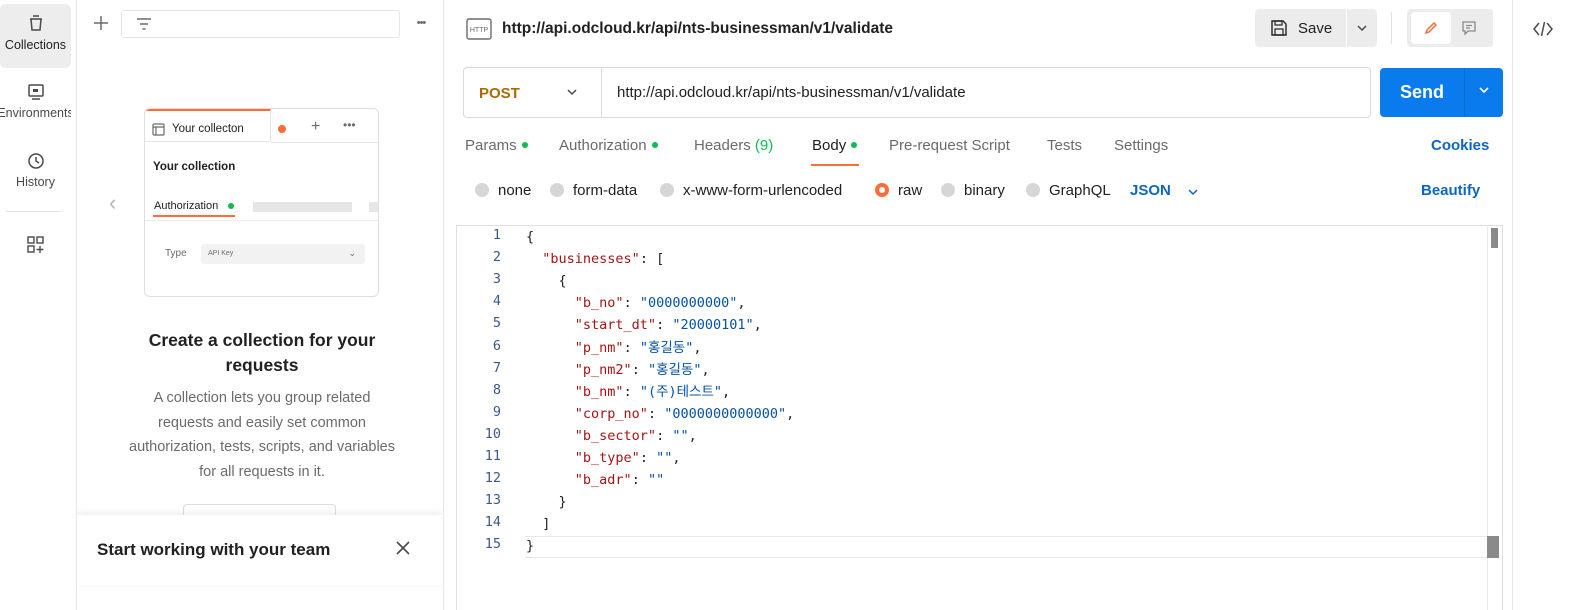 The image size is (1593, 610). What do you see at coordinates (1315, 28) in the screenshot?
I see `save-label: Save` at bounding box center [1315, 28].